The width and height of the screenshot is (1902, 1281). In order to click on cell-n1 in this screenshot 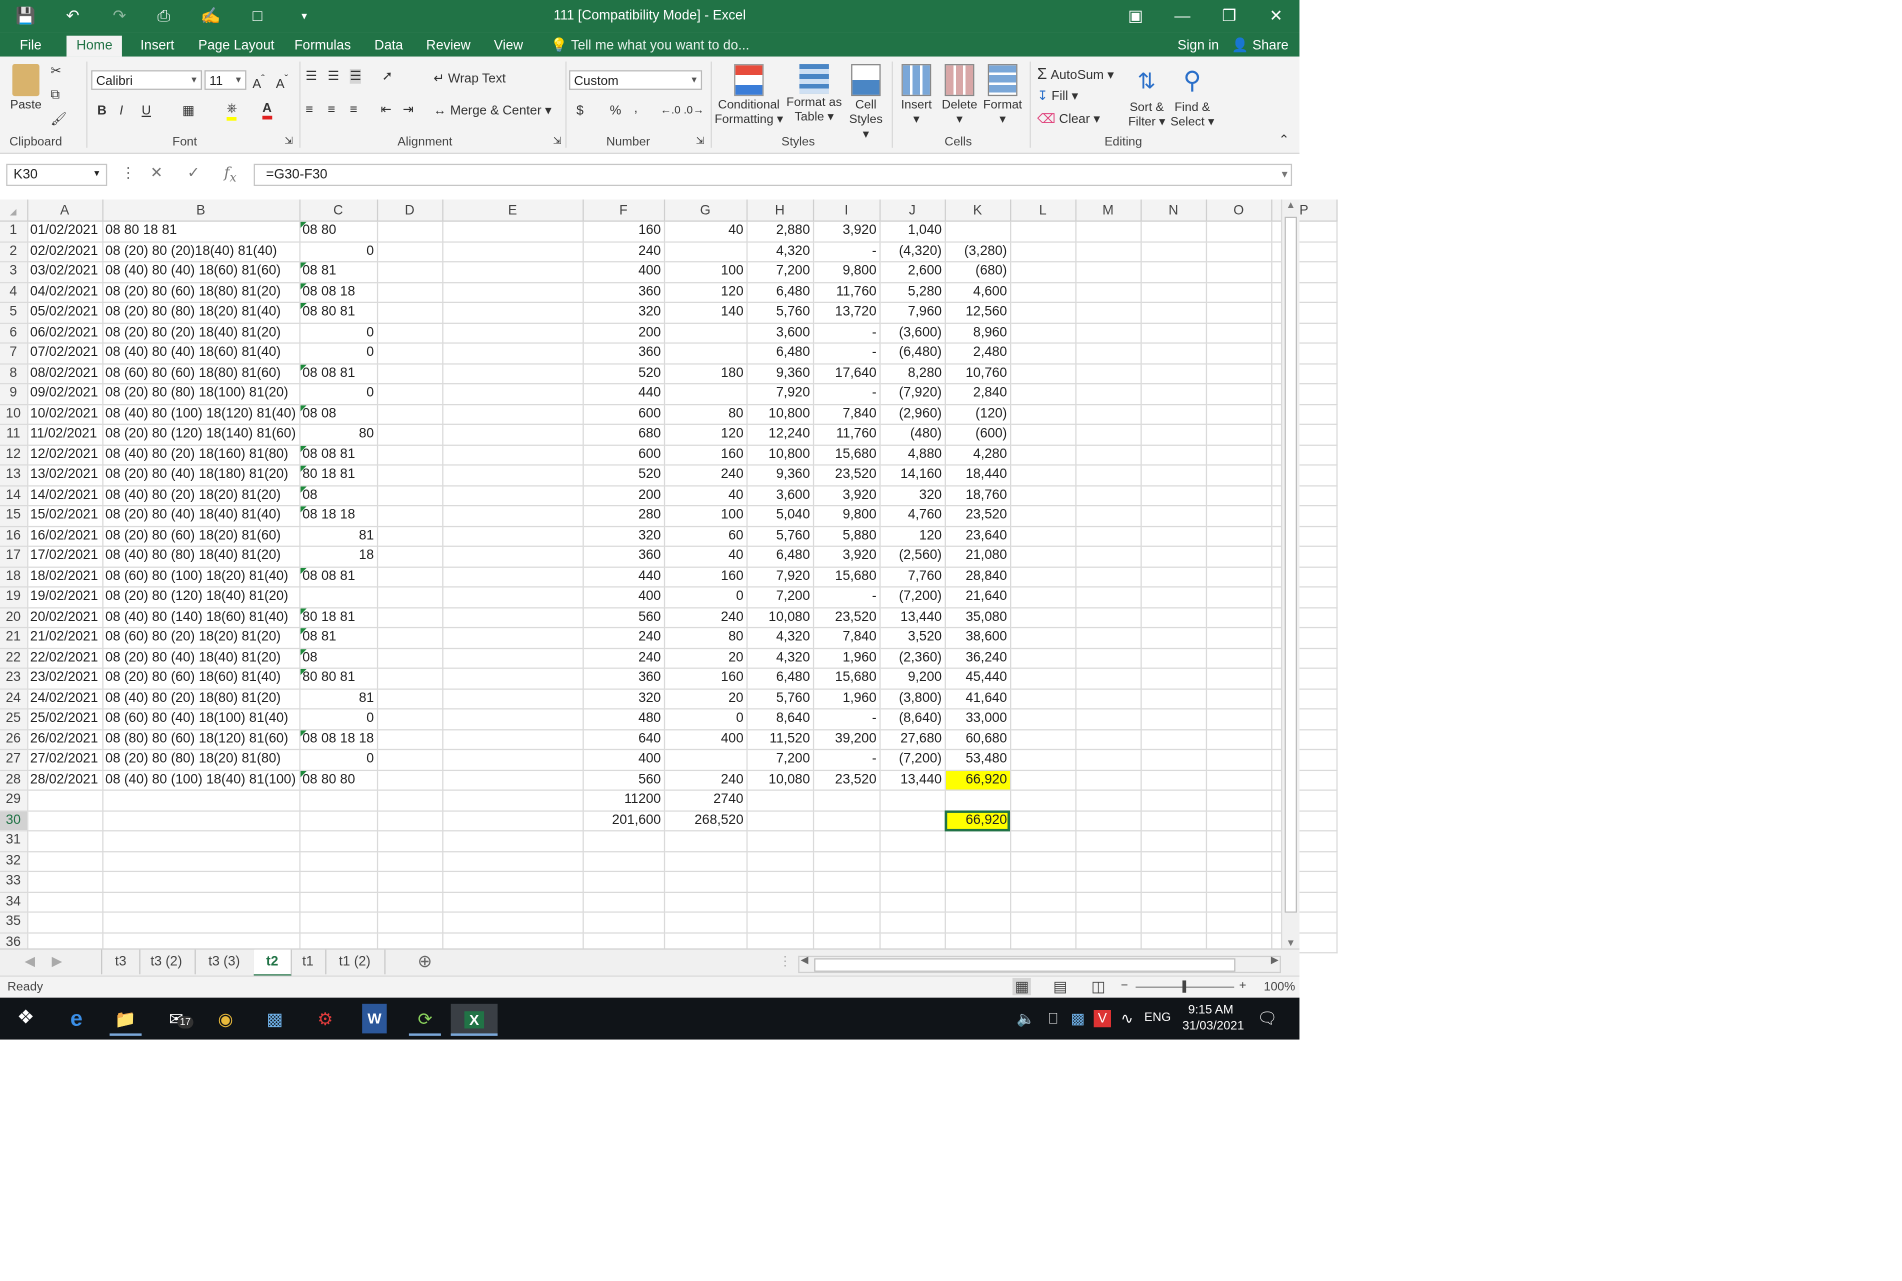, I will do `click(1173, 232)`.